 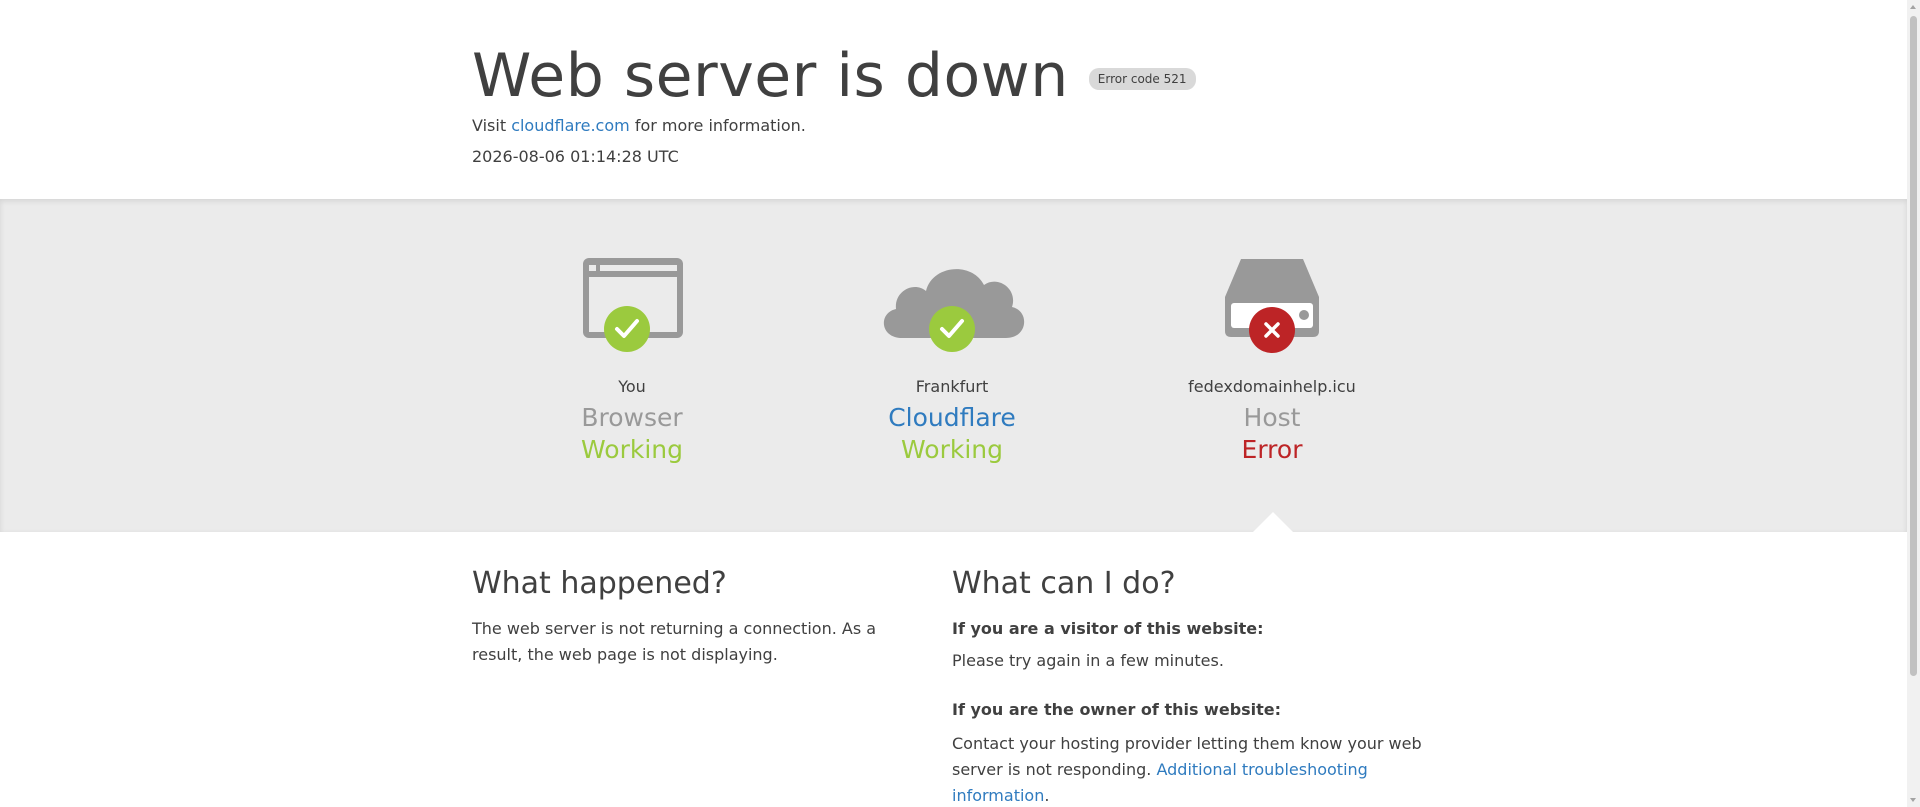 I want to click on cloud-icon, so click(x=954, y=310).